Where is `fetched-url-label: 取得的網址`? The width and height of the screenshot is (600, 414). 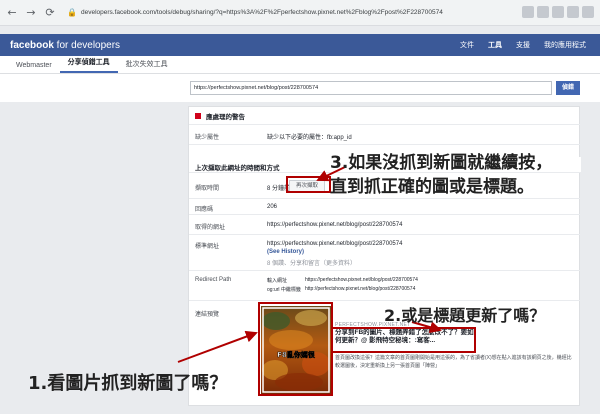 fetched-url-label: 取得的網址 is located at coordinates (210, 228).